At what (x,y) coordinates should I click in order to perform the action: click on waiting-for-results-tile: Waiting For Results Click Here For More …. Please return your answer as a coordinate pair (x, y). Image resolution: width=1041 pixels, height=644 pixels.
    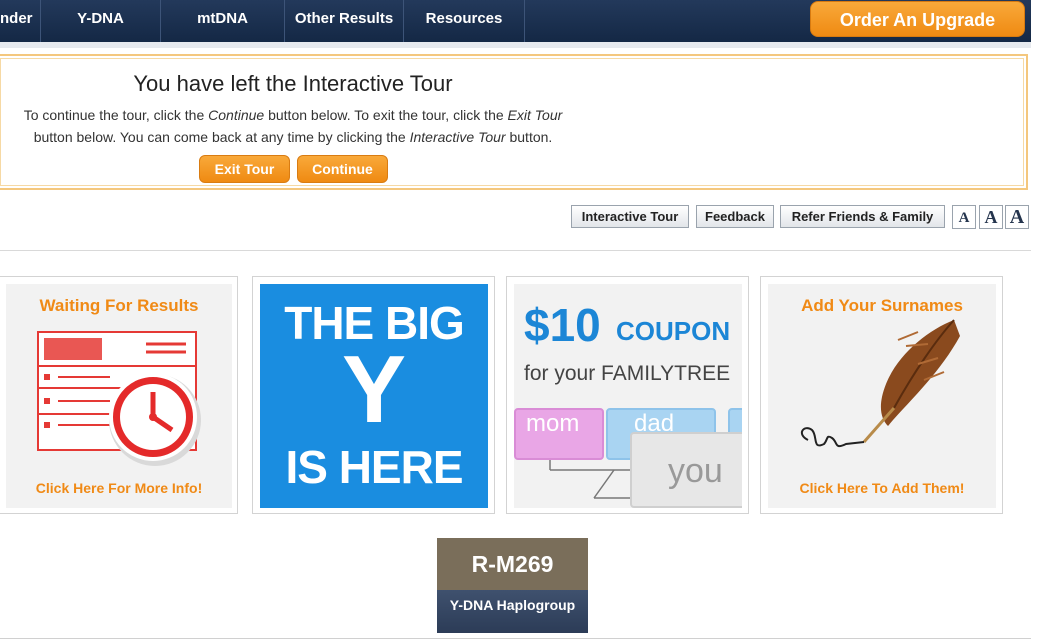
    Looking at the image, I should click on (119, 395).